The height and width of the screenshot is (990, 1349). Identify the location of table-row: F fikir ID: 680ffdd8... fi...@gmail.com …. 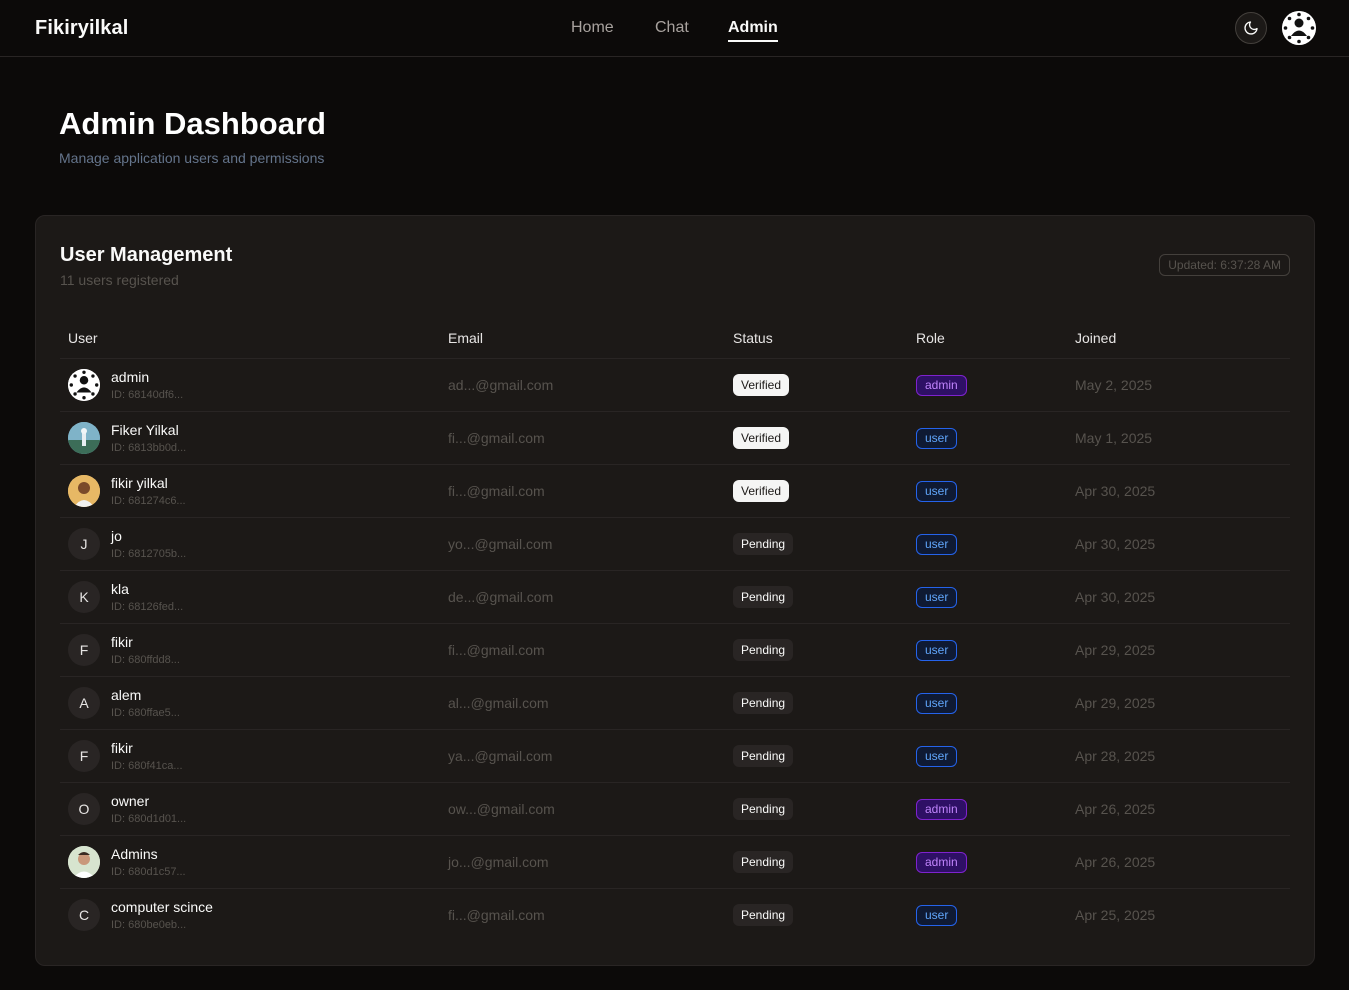
(675, 650).